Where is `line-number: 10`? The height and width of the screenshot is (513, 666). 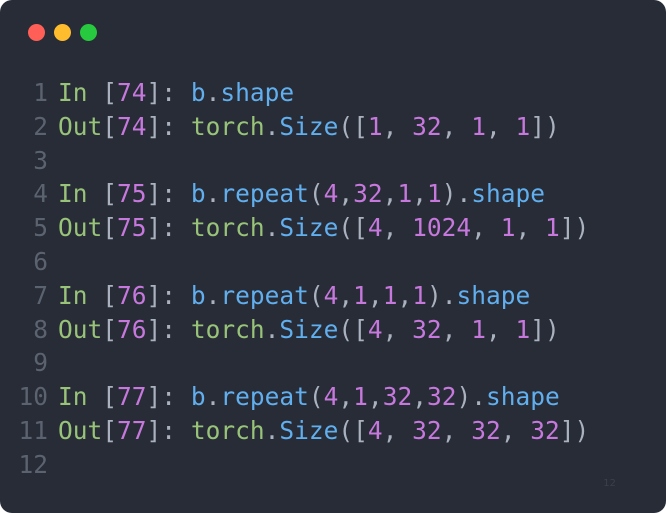
line-number: 10 is located at coordinates (33, 397).